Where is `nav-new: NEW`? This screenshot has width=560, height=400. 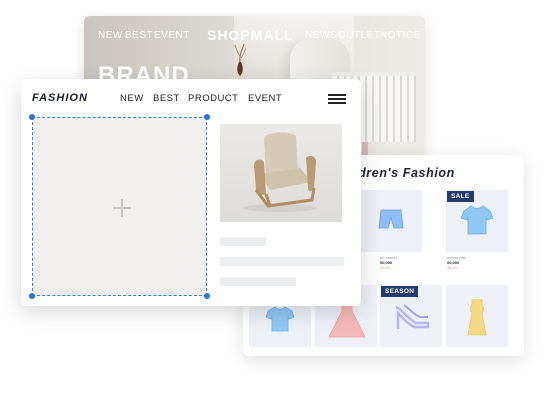 nav-new: NEW is located at coordinates (132, 98).